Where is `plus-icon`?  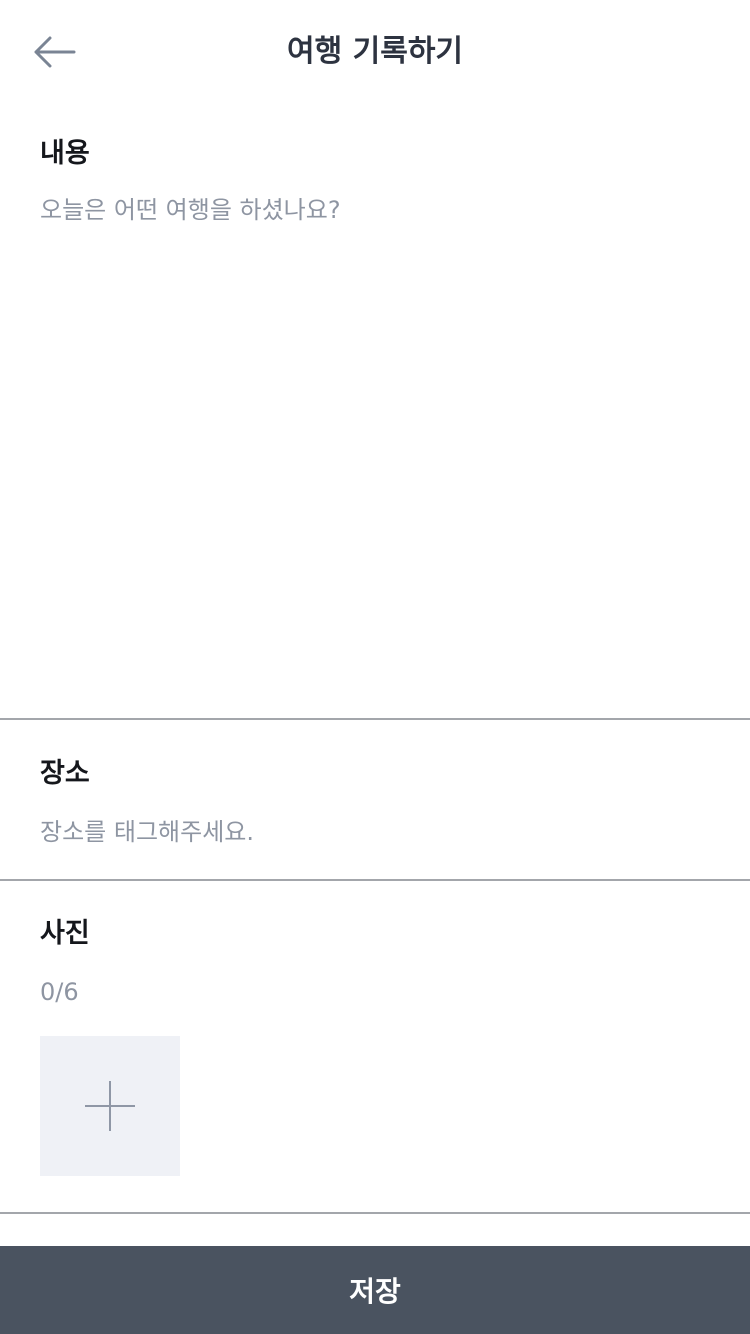 plus-icon is located at coordinates (110, 1106).